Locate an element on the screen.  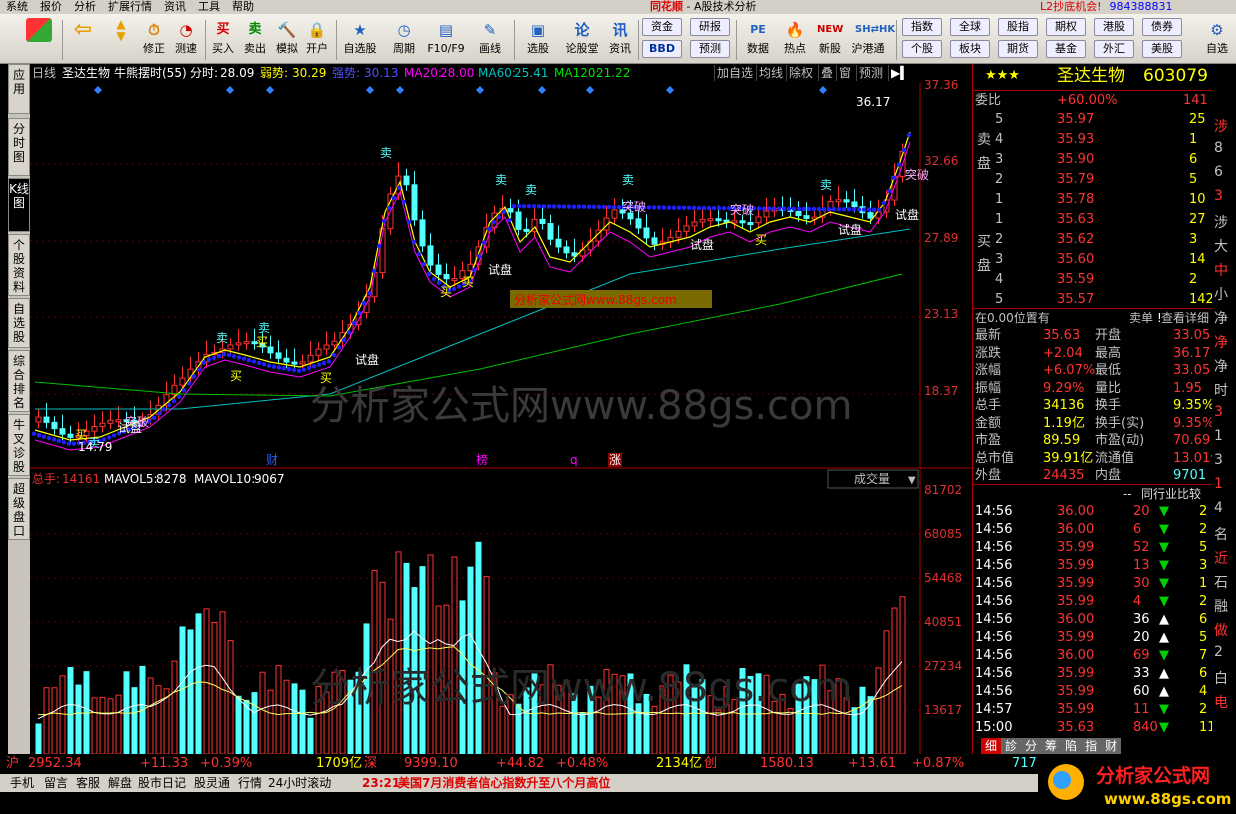
weibi-label: 委比 is located at coordinates (988, 100).